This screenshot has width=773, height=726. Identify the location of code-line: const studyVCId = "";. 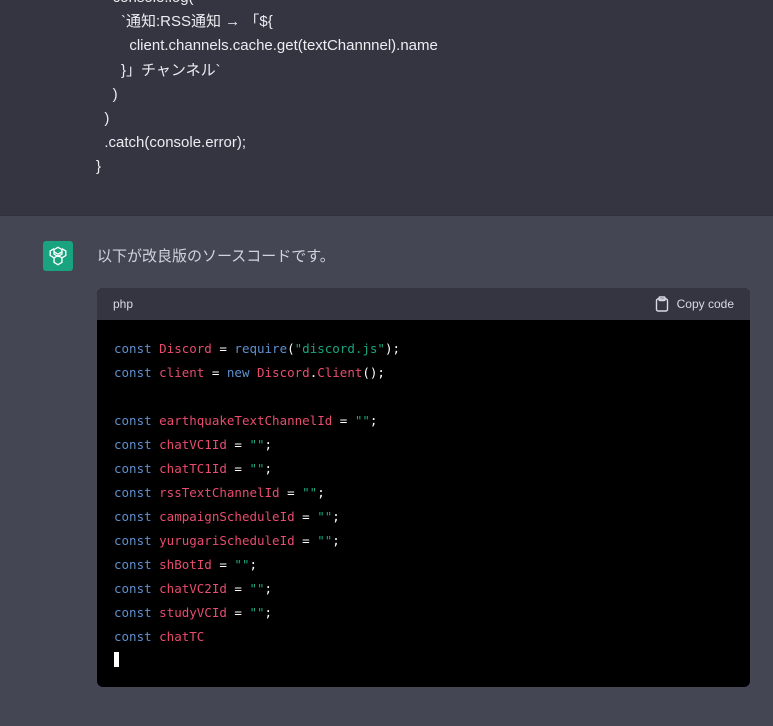
(424, 613).